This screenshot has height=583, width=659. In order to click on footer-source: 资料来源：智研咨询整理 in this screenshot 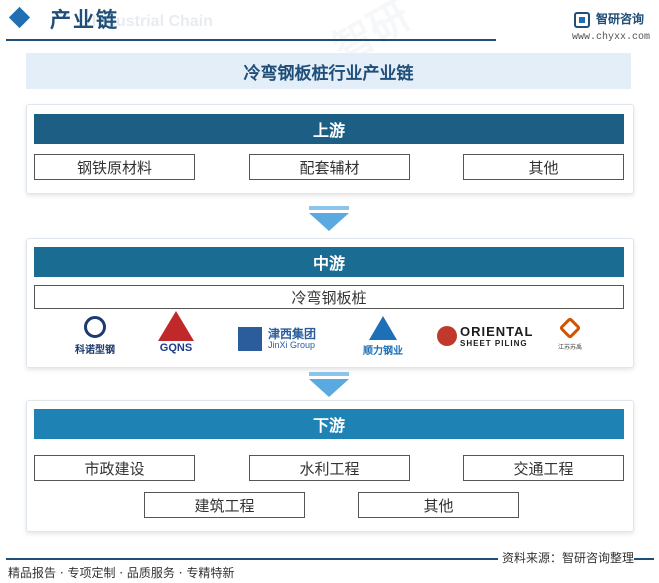, I will do `click(566, 557)`.